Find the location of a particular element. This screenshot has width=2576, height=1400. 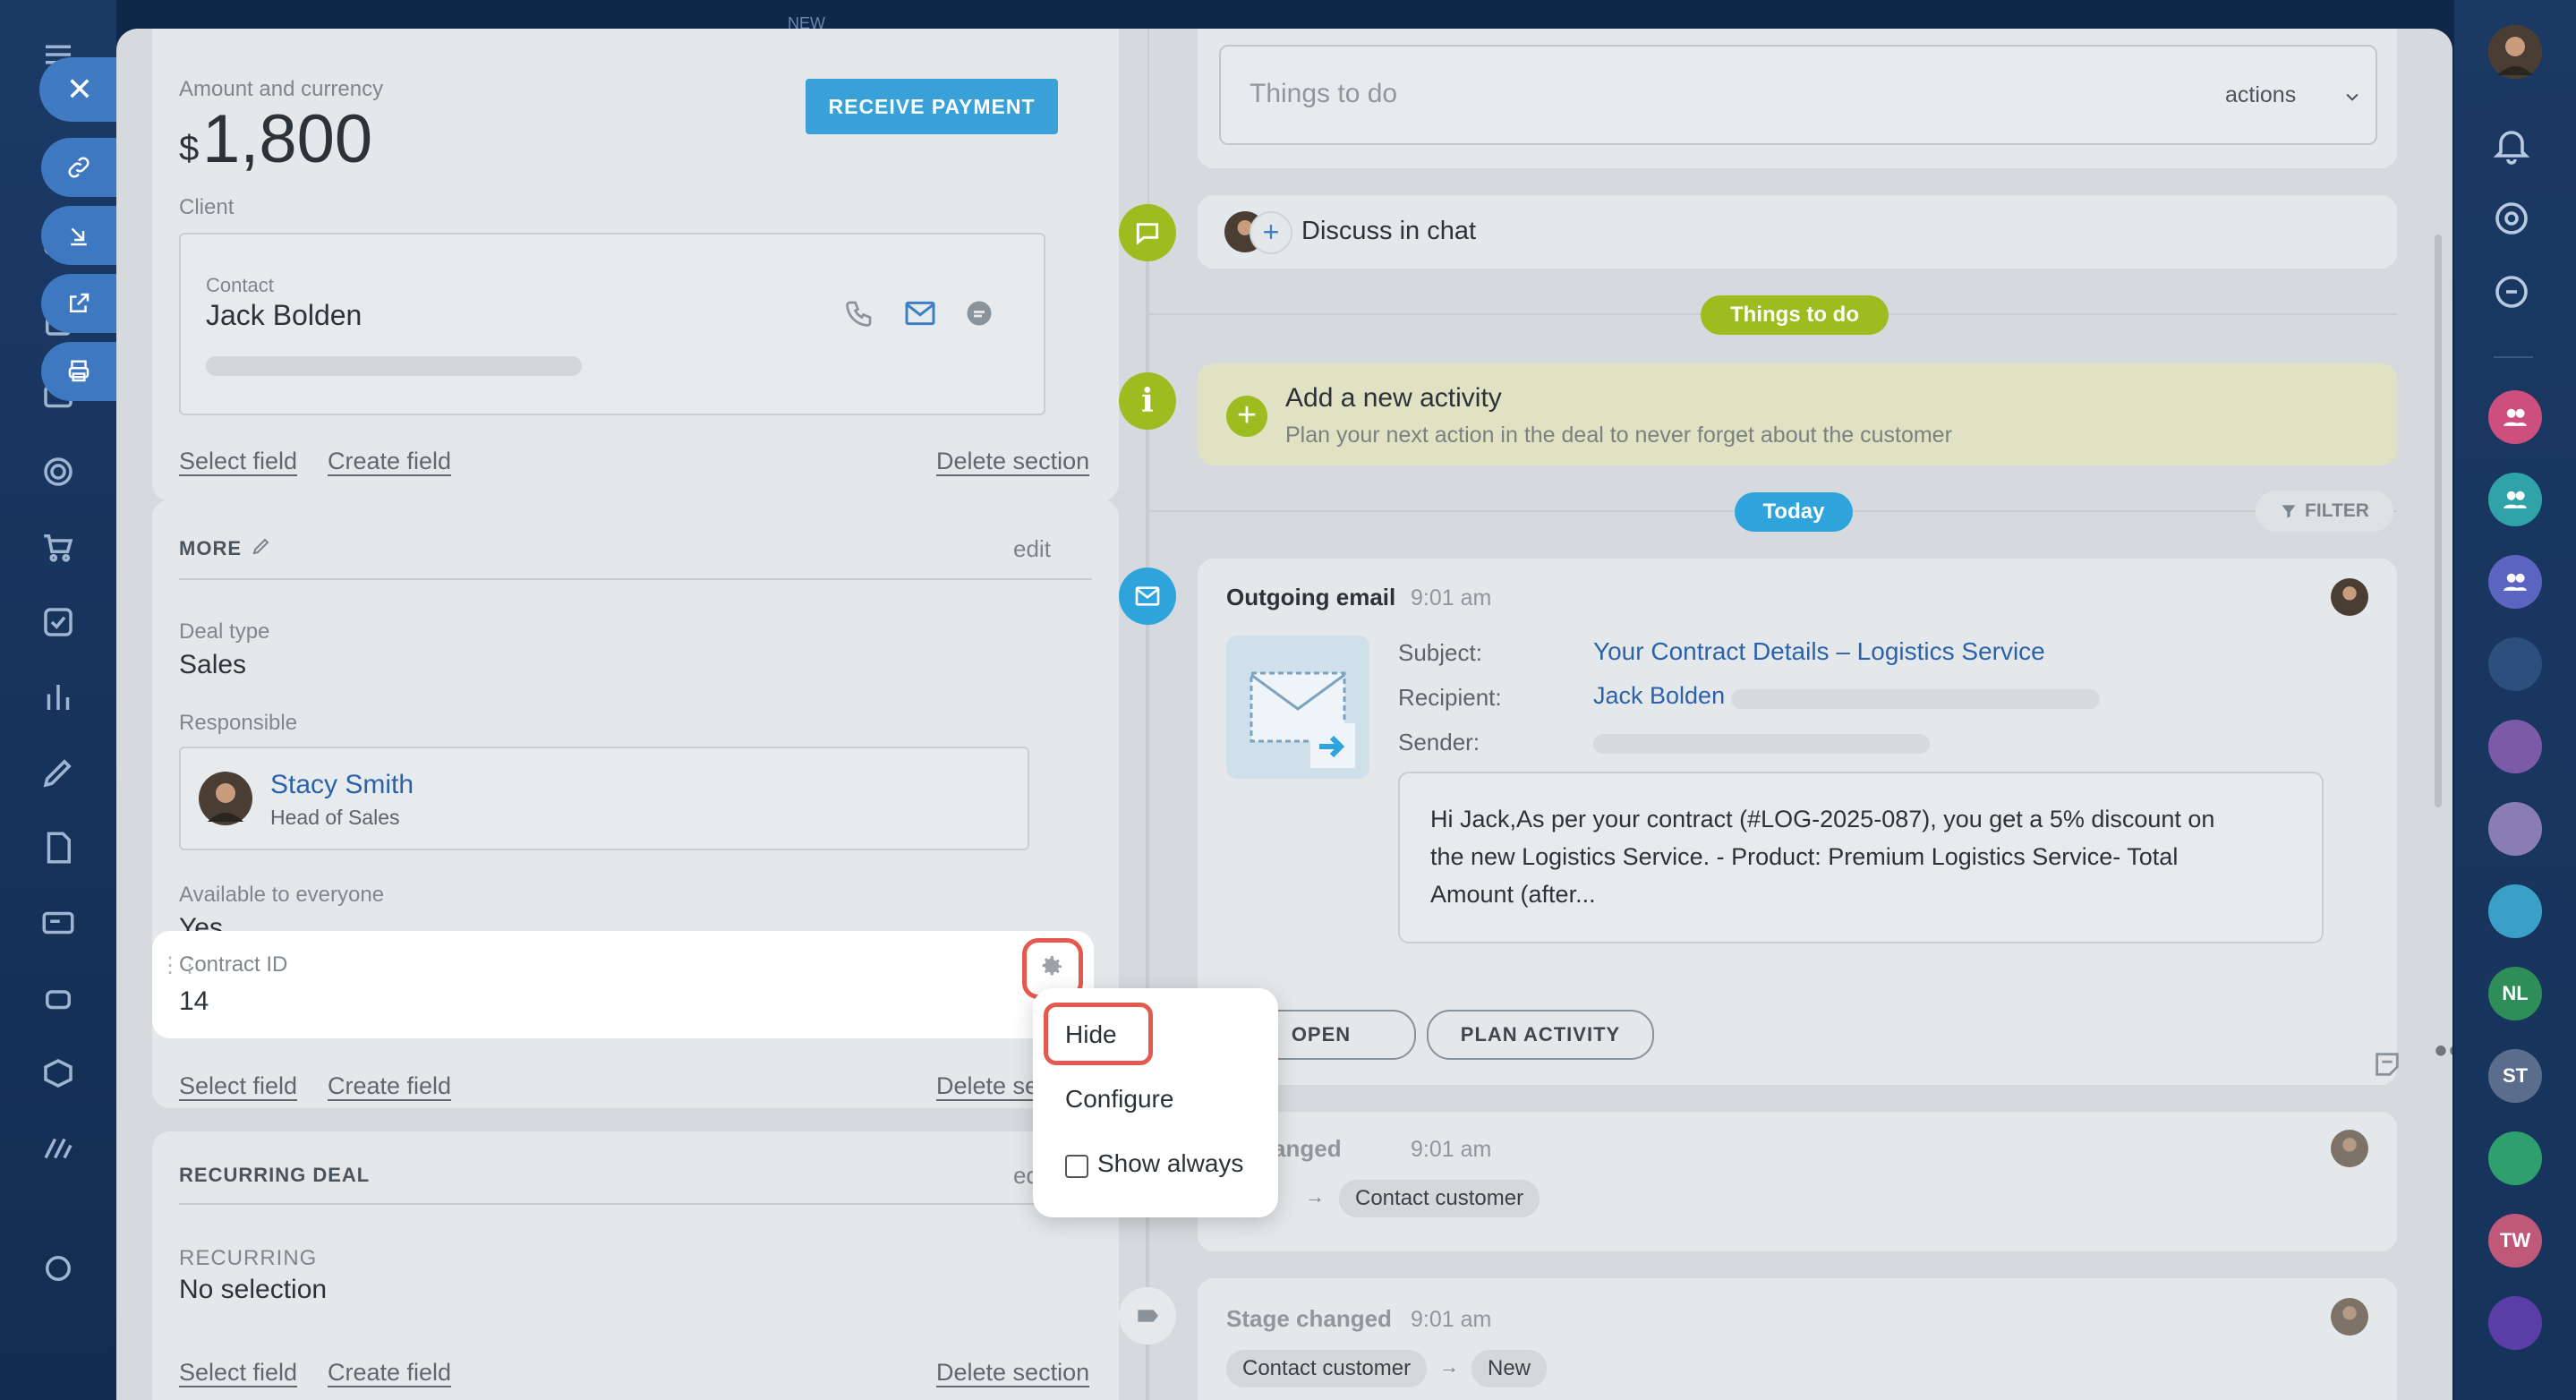

checkbox-icon is located at coordinates (58, 622).